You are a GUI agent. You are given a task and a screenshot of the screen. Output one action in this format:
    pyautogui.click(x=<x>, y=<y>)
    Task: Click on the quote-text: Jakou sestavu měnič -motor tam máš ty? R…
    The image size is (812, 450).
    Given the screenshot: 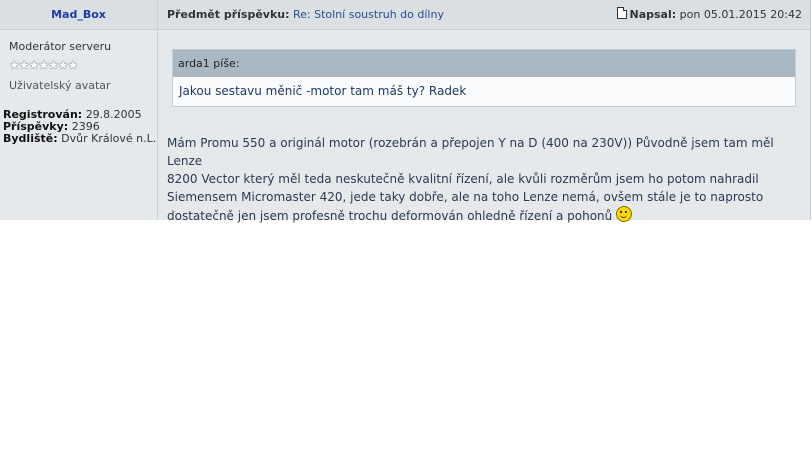 What is the action you would take?
    pyautogui.click(x=323, y=91)
    